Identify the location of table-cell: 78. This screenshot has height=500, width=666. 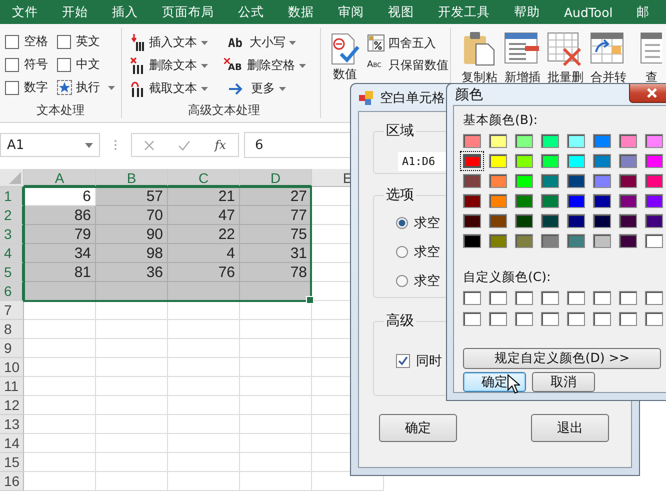
(276, 272).